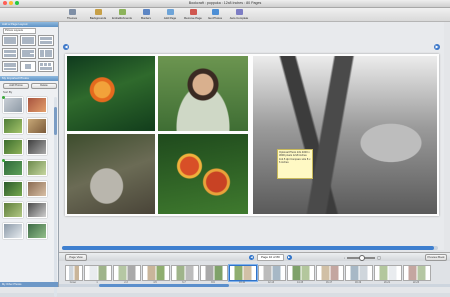 The image size is (450, 297). I want to click on zoom-slider-knob, so click(362, 257).